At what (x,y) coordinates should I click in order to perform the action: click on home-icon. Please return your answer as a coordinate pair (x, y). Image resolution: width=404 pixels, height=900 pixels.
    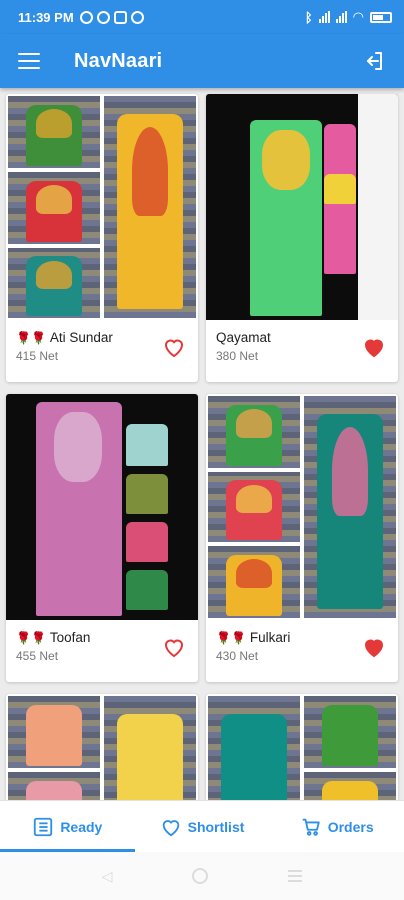
    Looking at the image, I should click on (200, 876).